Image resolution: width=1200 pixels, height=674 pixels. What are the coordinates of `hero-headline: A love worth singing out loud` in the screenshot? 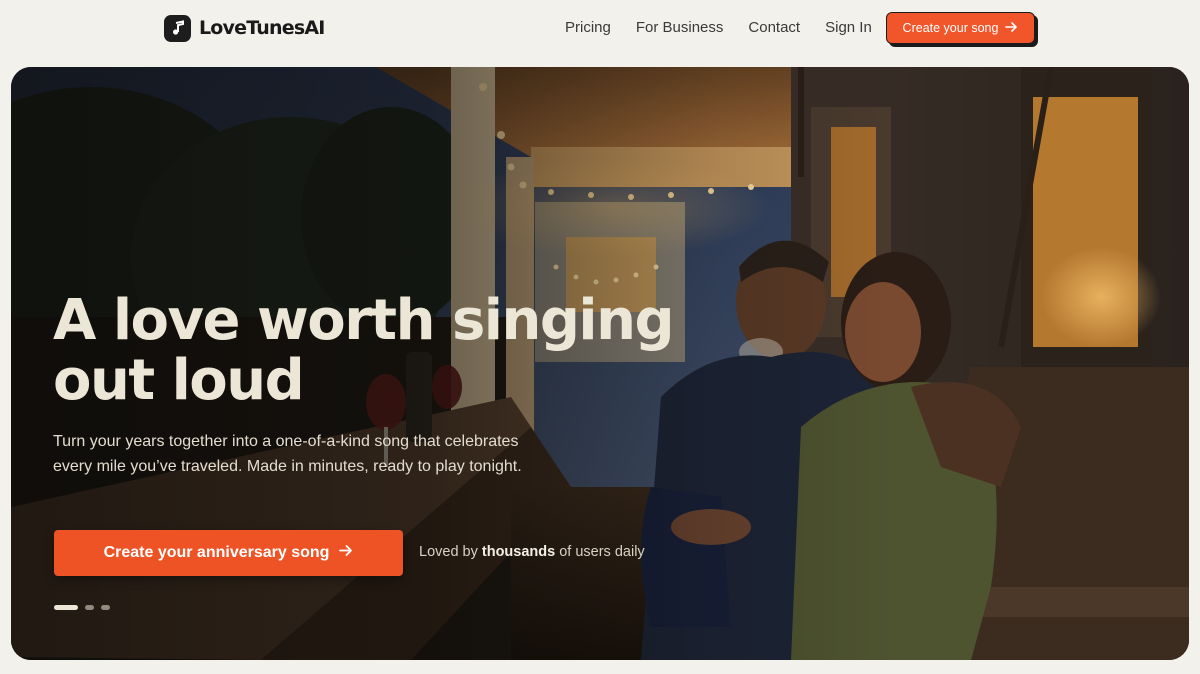 It's located at (383, 351).